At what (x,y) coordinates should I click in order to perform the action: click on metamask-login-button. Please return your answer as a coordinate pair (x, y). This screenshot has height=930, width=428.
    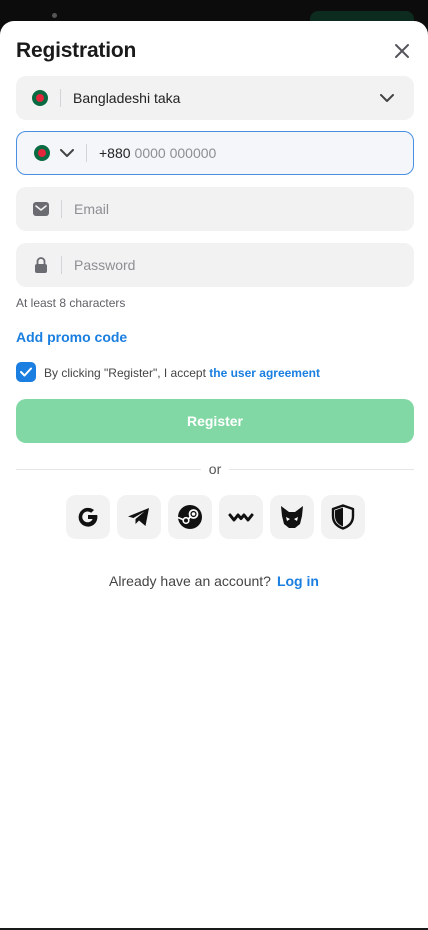
    Looking at the image, I should click on (292, 517).